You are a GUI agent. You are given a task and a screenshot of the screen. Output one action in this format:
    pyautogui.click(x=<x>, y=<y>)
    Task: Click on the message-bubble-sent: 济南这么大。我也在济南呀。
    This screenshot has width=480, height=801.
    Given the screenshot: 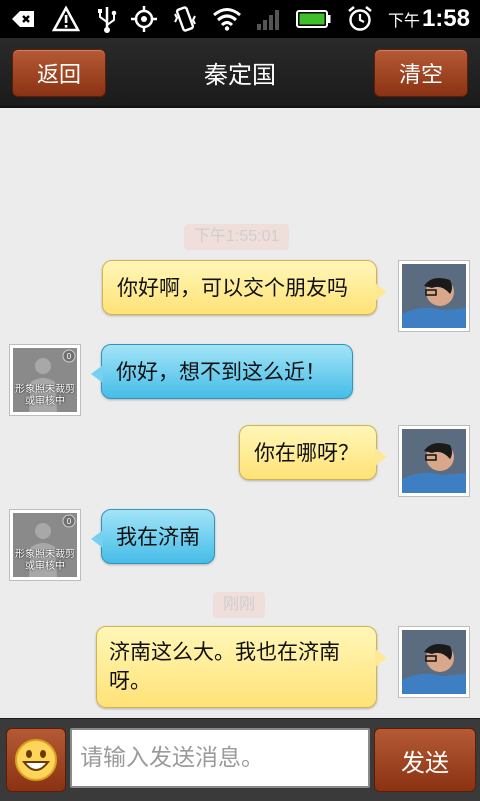 What is the action you would take?
    pyautogui.click(x=241, y=667)
    